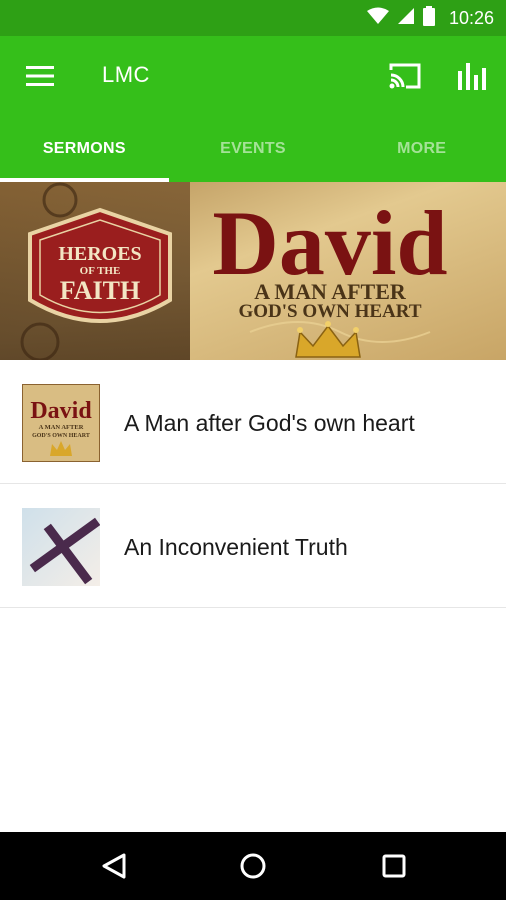  Describe the element at coordinates (61, 547) in the screenshot. I see `sermon-thumbnail` at that location.